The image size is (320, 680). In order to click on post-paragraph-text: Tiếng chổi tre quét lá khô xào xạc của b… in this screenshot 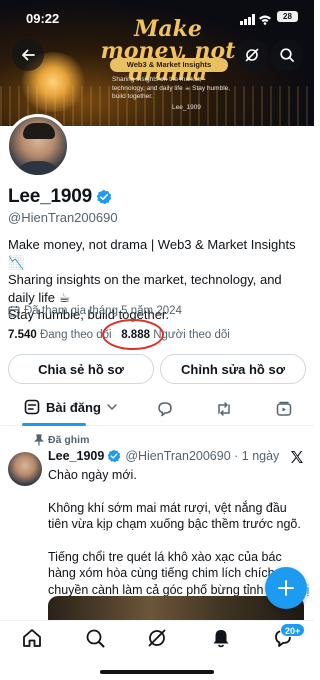, I will do `click(165, 573)`.